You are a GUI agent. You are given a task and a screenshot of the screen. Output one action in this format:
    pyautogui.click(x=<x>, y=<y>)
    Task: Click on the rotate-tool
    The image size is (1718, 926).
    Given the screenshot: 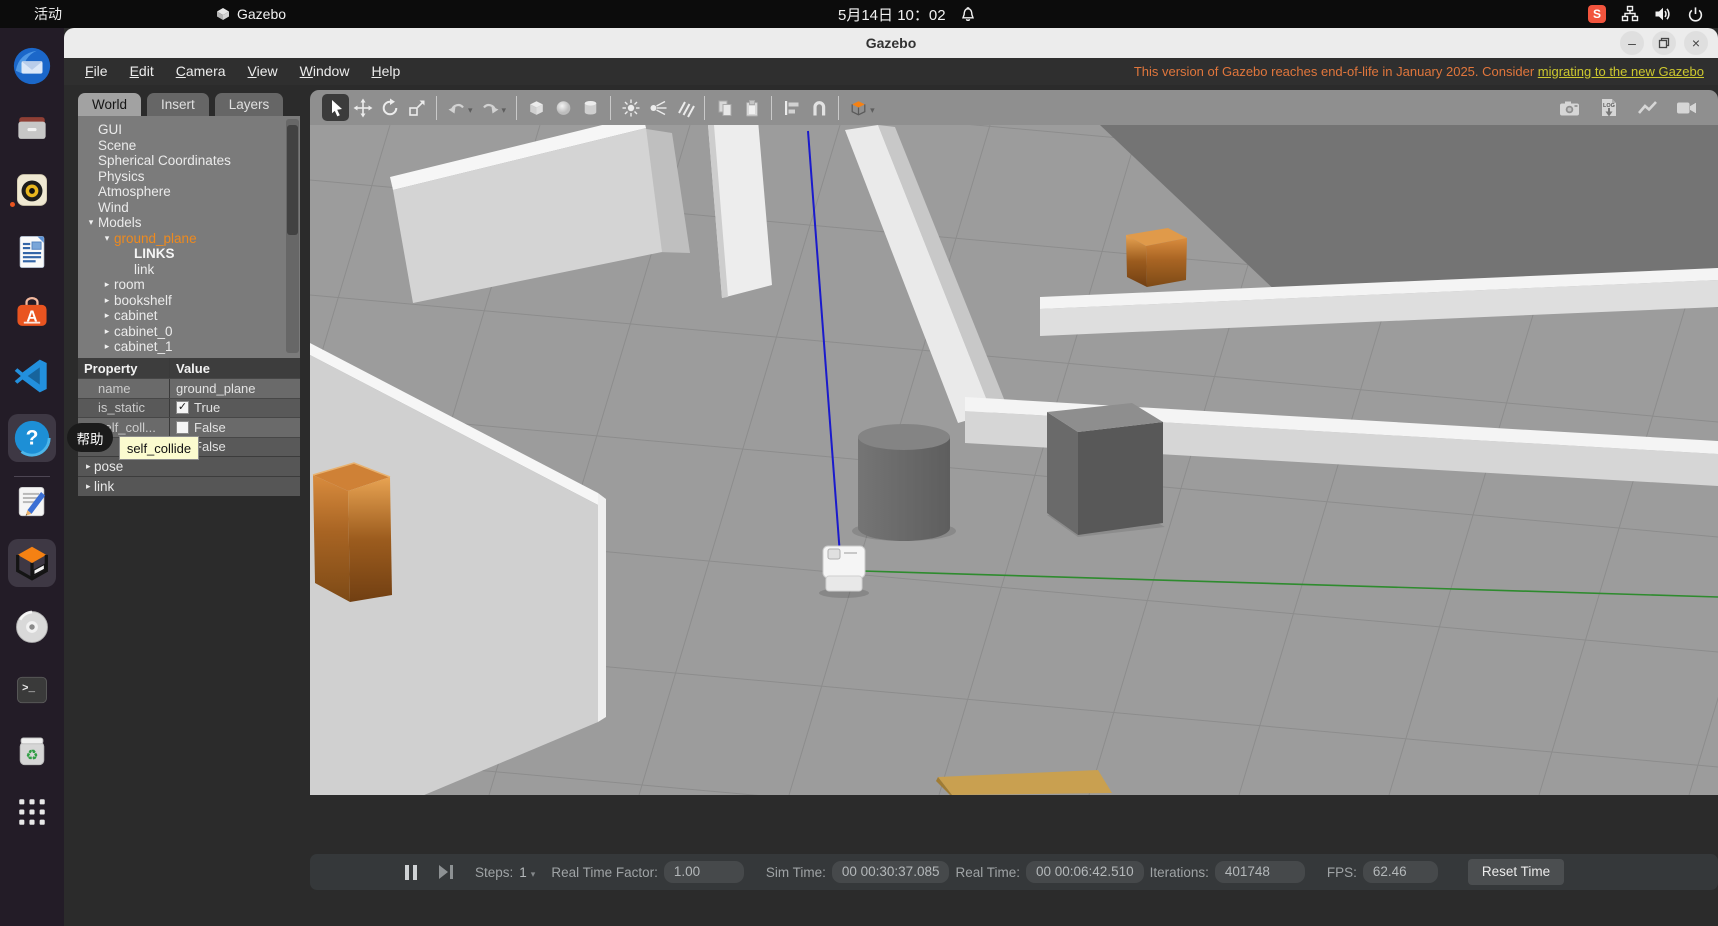 What is the action you would take?
    pyautogui.click(x=389, y=107)
    